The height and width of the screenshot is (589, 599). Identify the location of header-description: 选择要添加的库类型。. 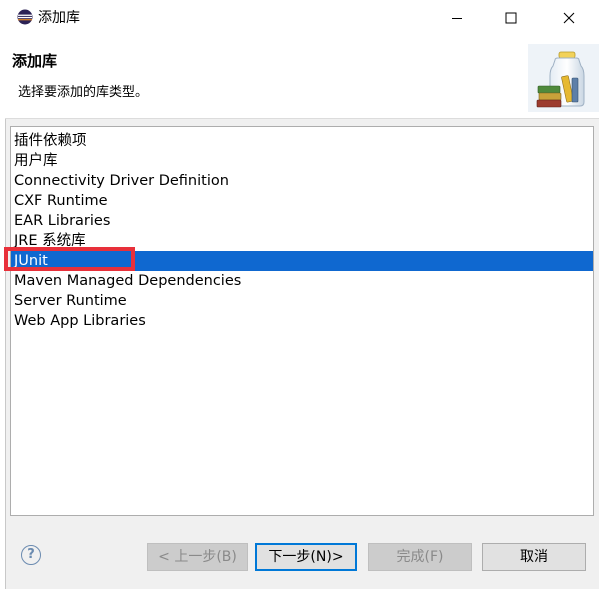
(83, 92).